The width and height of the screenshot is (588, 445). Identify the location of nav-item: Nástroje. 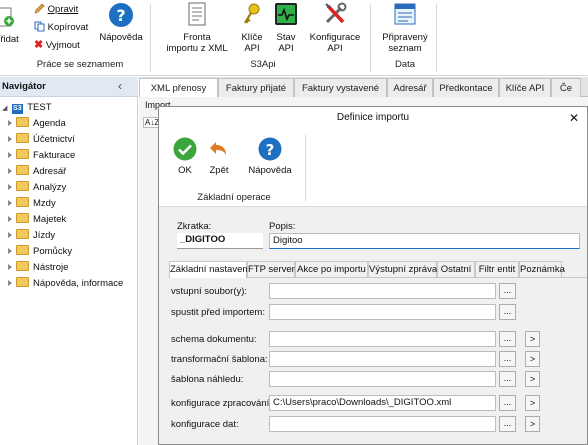
(38, 268).